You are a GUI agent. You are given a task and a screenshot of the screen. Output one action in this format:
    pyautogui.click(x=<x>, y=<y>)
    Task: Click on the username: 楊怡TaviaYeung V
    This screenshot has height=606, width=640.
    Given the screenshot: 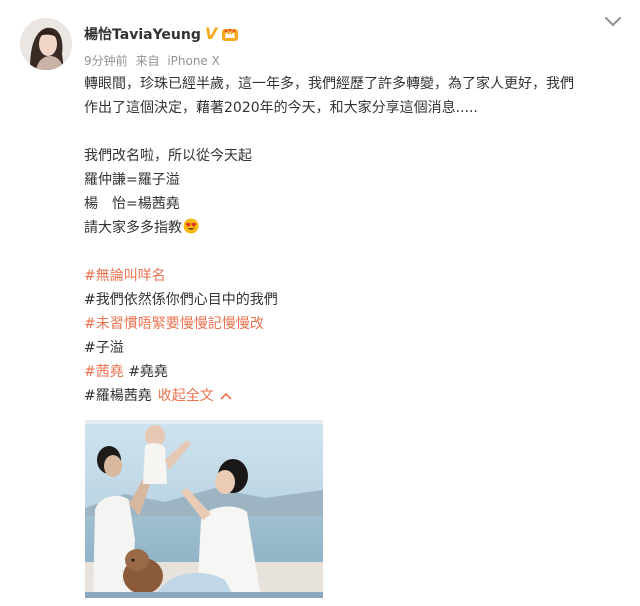 What is the action you would take?
    pyautogui.click(x=161, y=34)
    